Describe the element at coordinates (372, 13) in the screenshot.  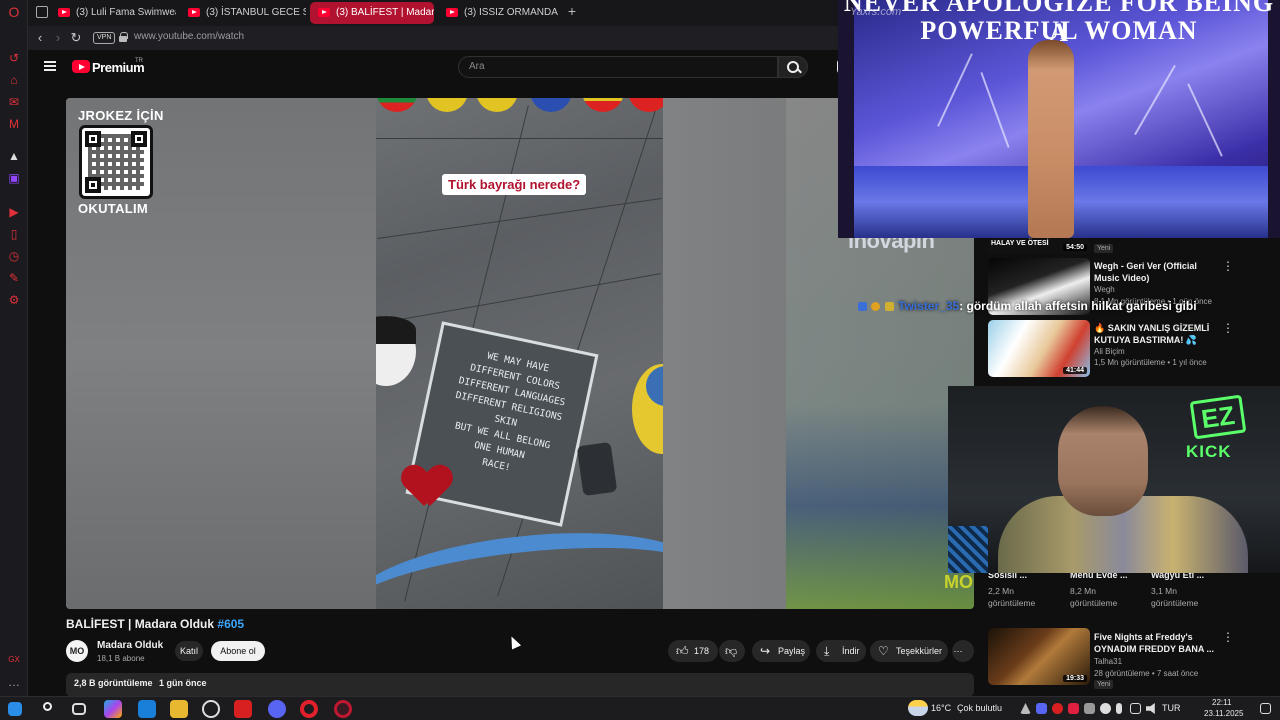
I see `tab-balifest: (3) BALİFEST | Madar` at that location.